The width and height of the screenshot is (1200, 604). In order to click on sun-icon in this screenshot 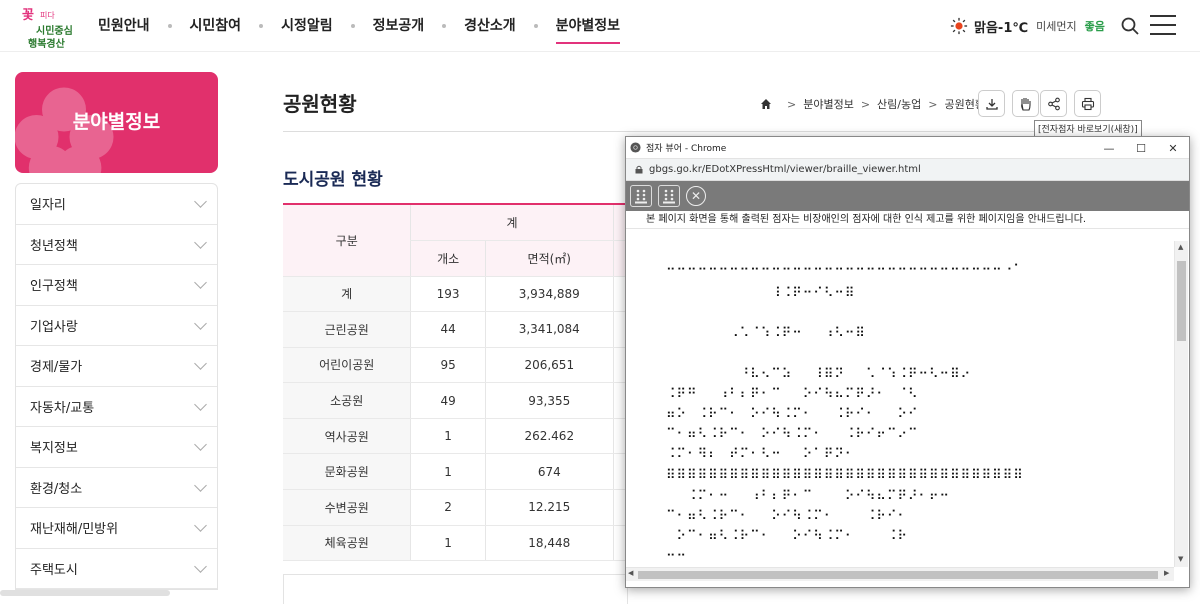, I will do `click(959, 26)`.